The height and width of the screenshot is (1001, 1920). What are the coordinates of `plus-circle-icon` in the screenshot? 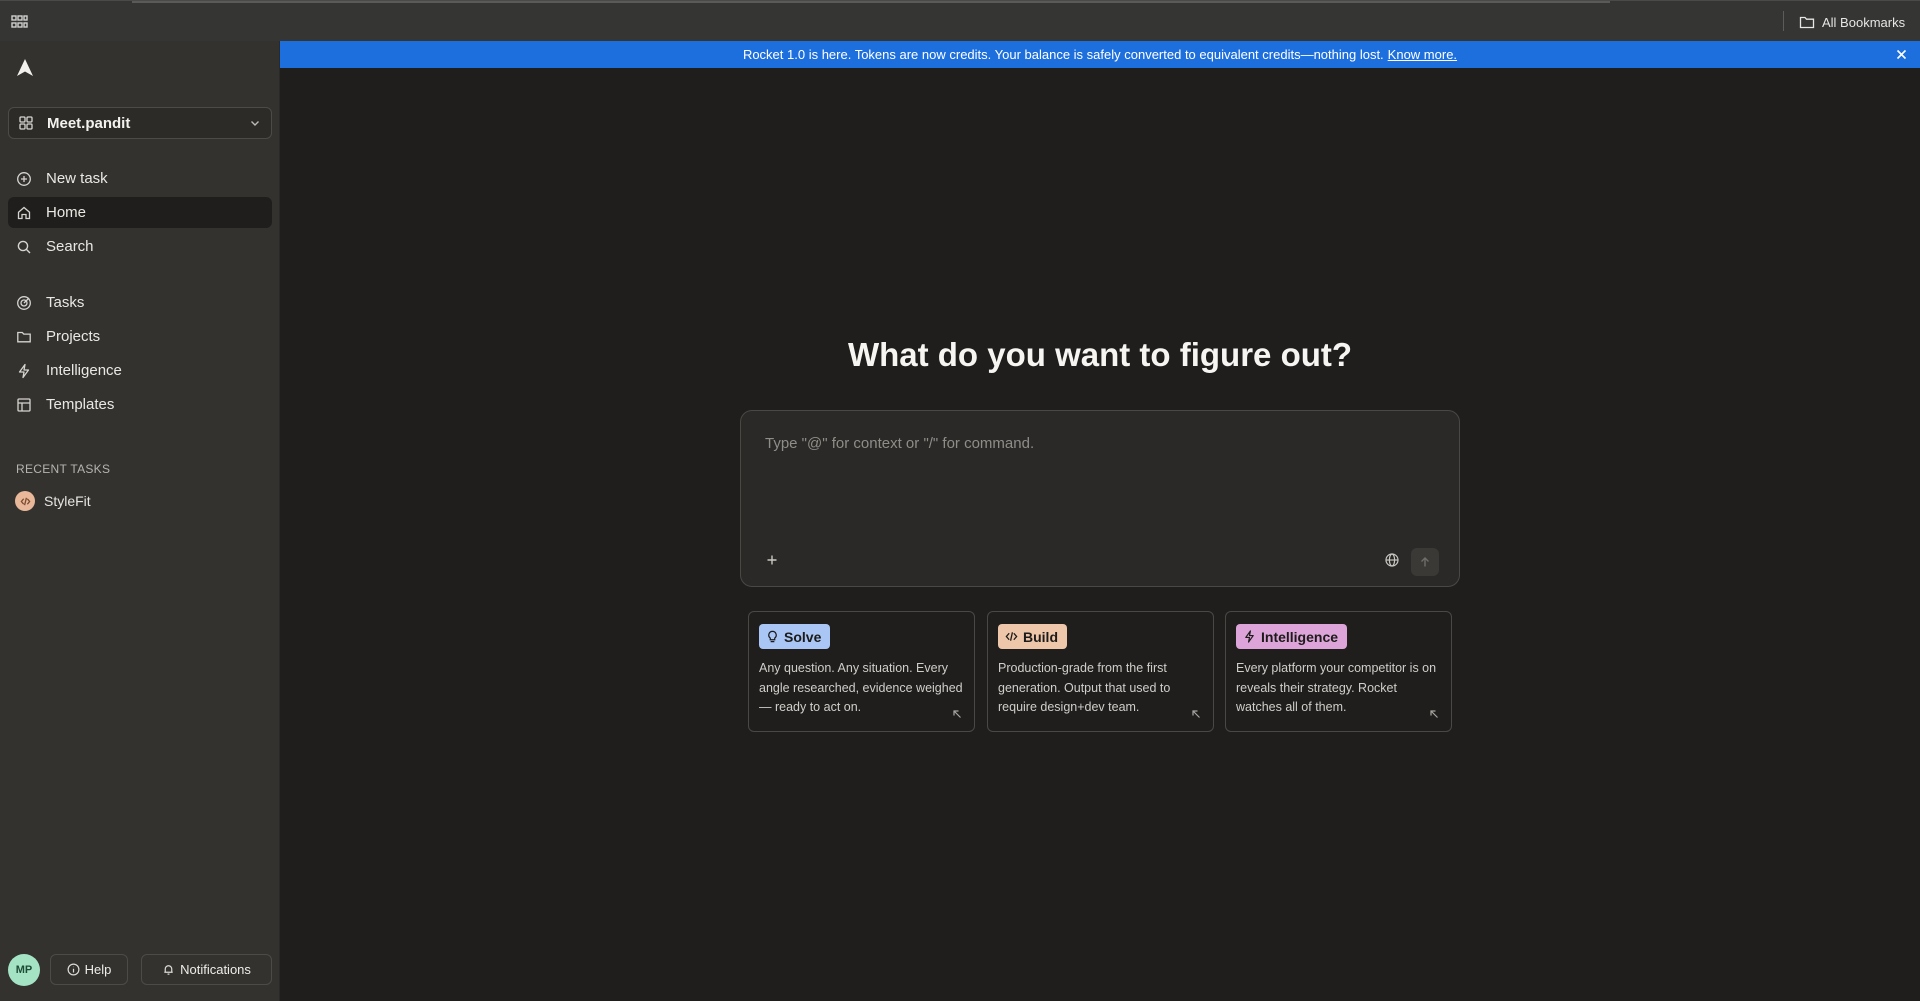 It's located at (24, 179).